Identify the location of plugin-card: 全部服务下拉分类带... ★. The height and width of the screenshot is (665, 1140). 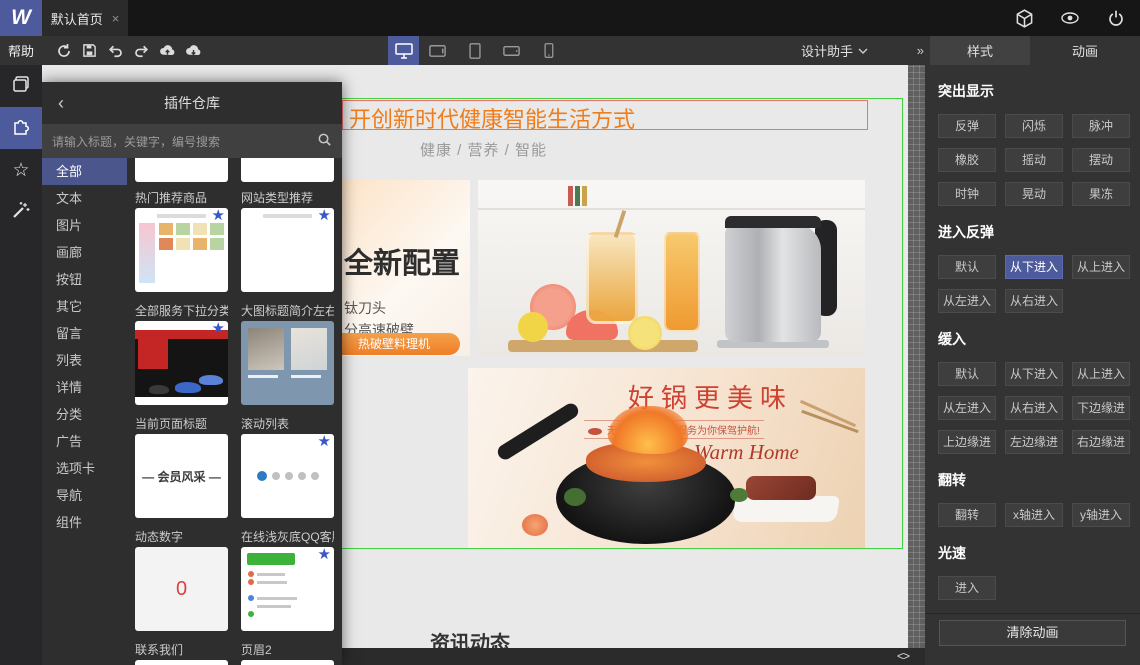
(181, 353).